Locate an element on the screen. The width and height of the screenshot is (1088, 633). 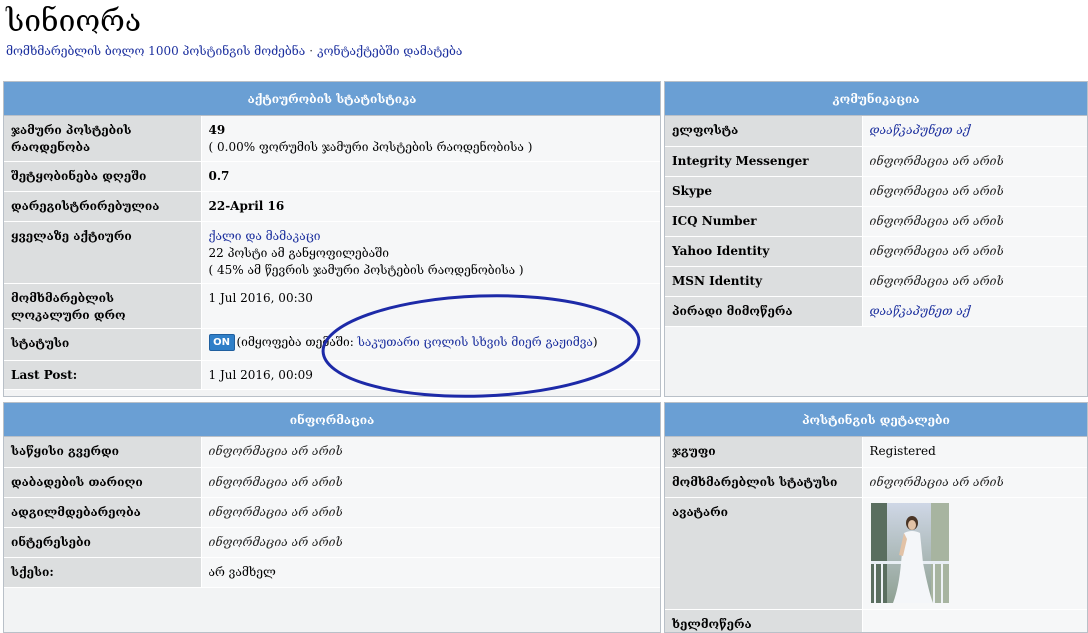
status-prefix: (იმყოფება თემაში: is located at coordinates (295, 341).